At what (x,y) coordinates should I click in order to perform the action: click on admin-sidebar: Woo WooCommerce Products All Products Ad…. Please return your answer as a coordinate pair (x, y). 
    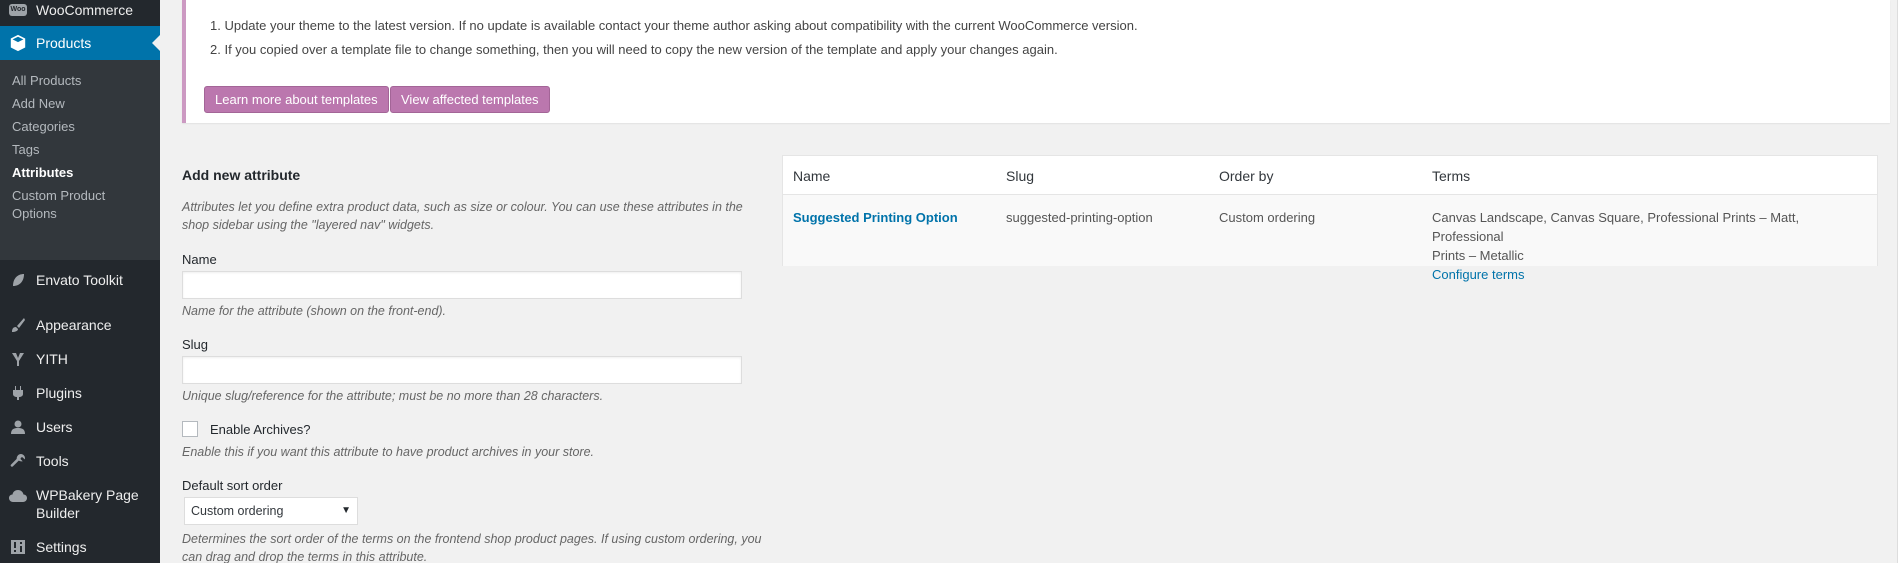
    Looking at the image, I should click on (80, 281).